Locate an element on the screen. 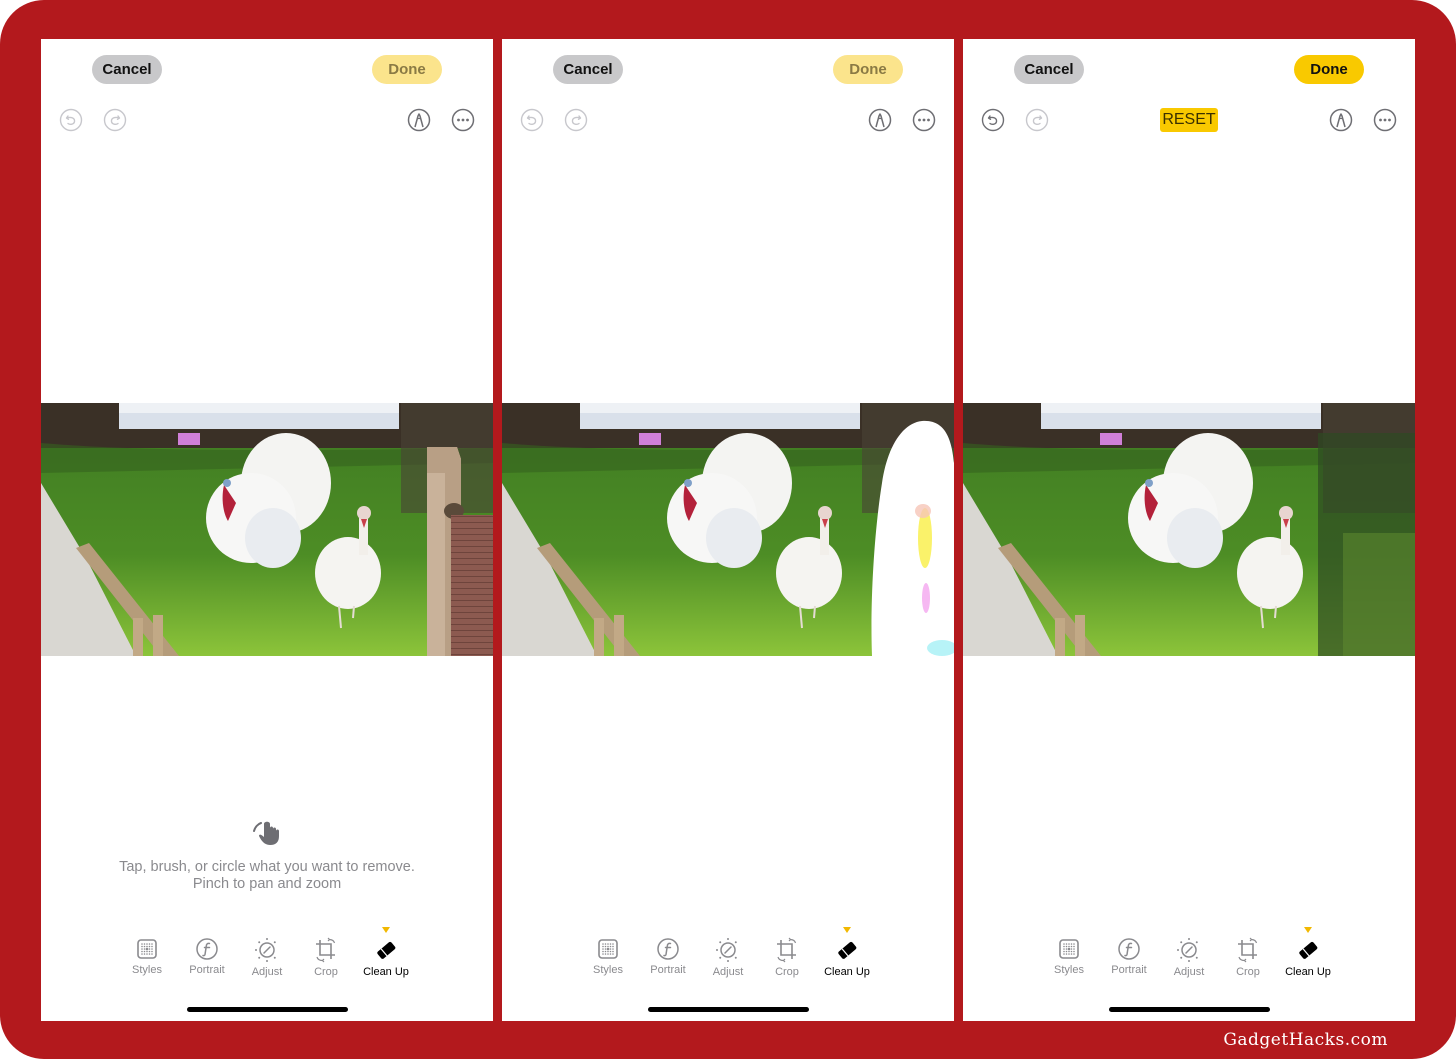 Image resolution: width=1456 pixels, height=1059 pixels. watermark: GadgetHacks.com is located at coordinates (1305, 1040).